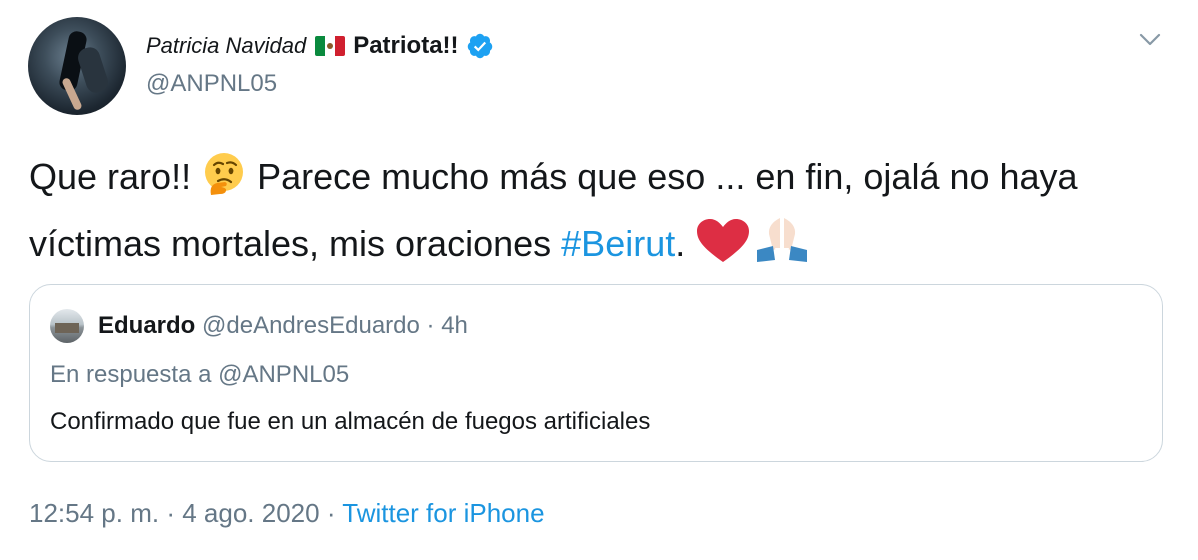 This screenshot has width=1198, height=560. Describe the element at coordinates (146, 325) in the screenshot. I see `quoted-author-name: Eduardo` at that location.